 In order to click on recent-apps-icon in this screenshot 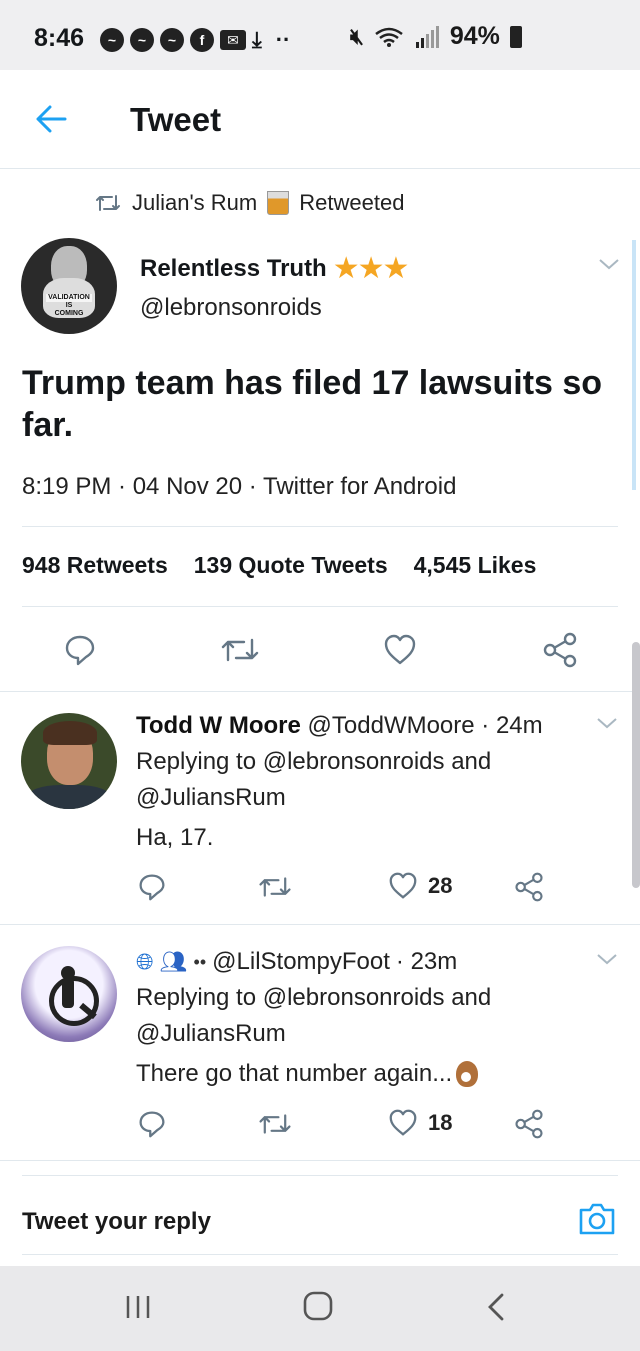, I will do `click(138, 1307)`.